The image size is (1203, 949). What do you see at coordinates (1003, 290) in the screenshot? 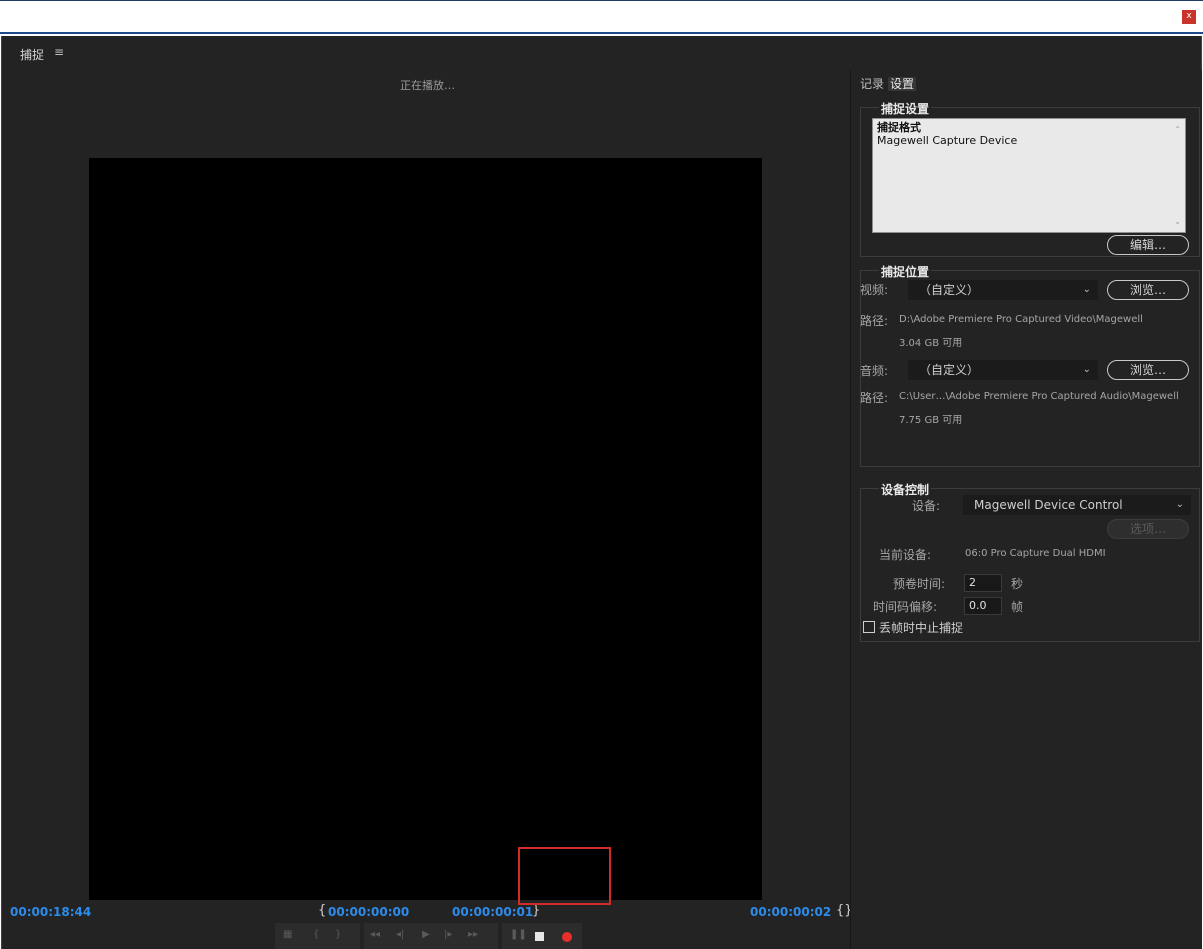
I see `video-location-dropdown: （自定义） ⌄` at bounding box center [1003, 290].